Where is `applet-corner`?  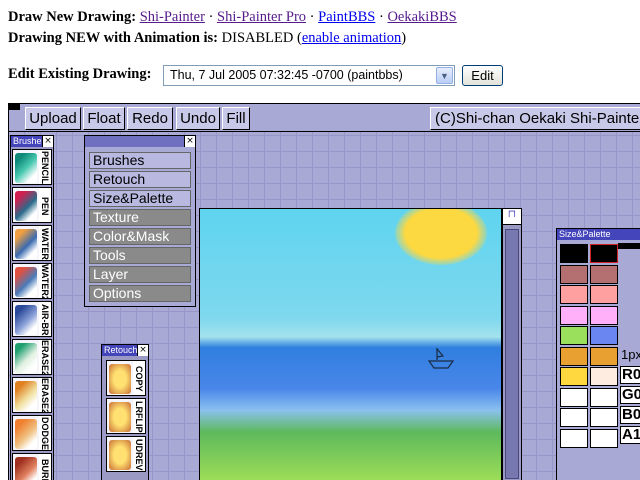 applet-corner is located at coordinates (14, 107).